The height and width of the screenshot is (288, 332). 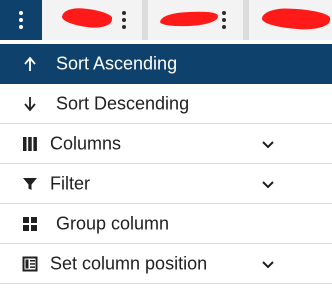 I want to click on filter-icon, so click(x=30, y=184).